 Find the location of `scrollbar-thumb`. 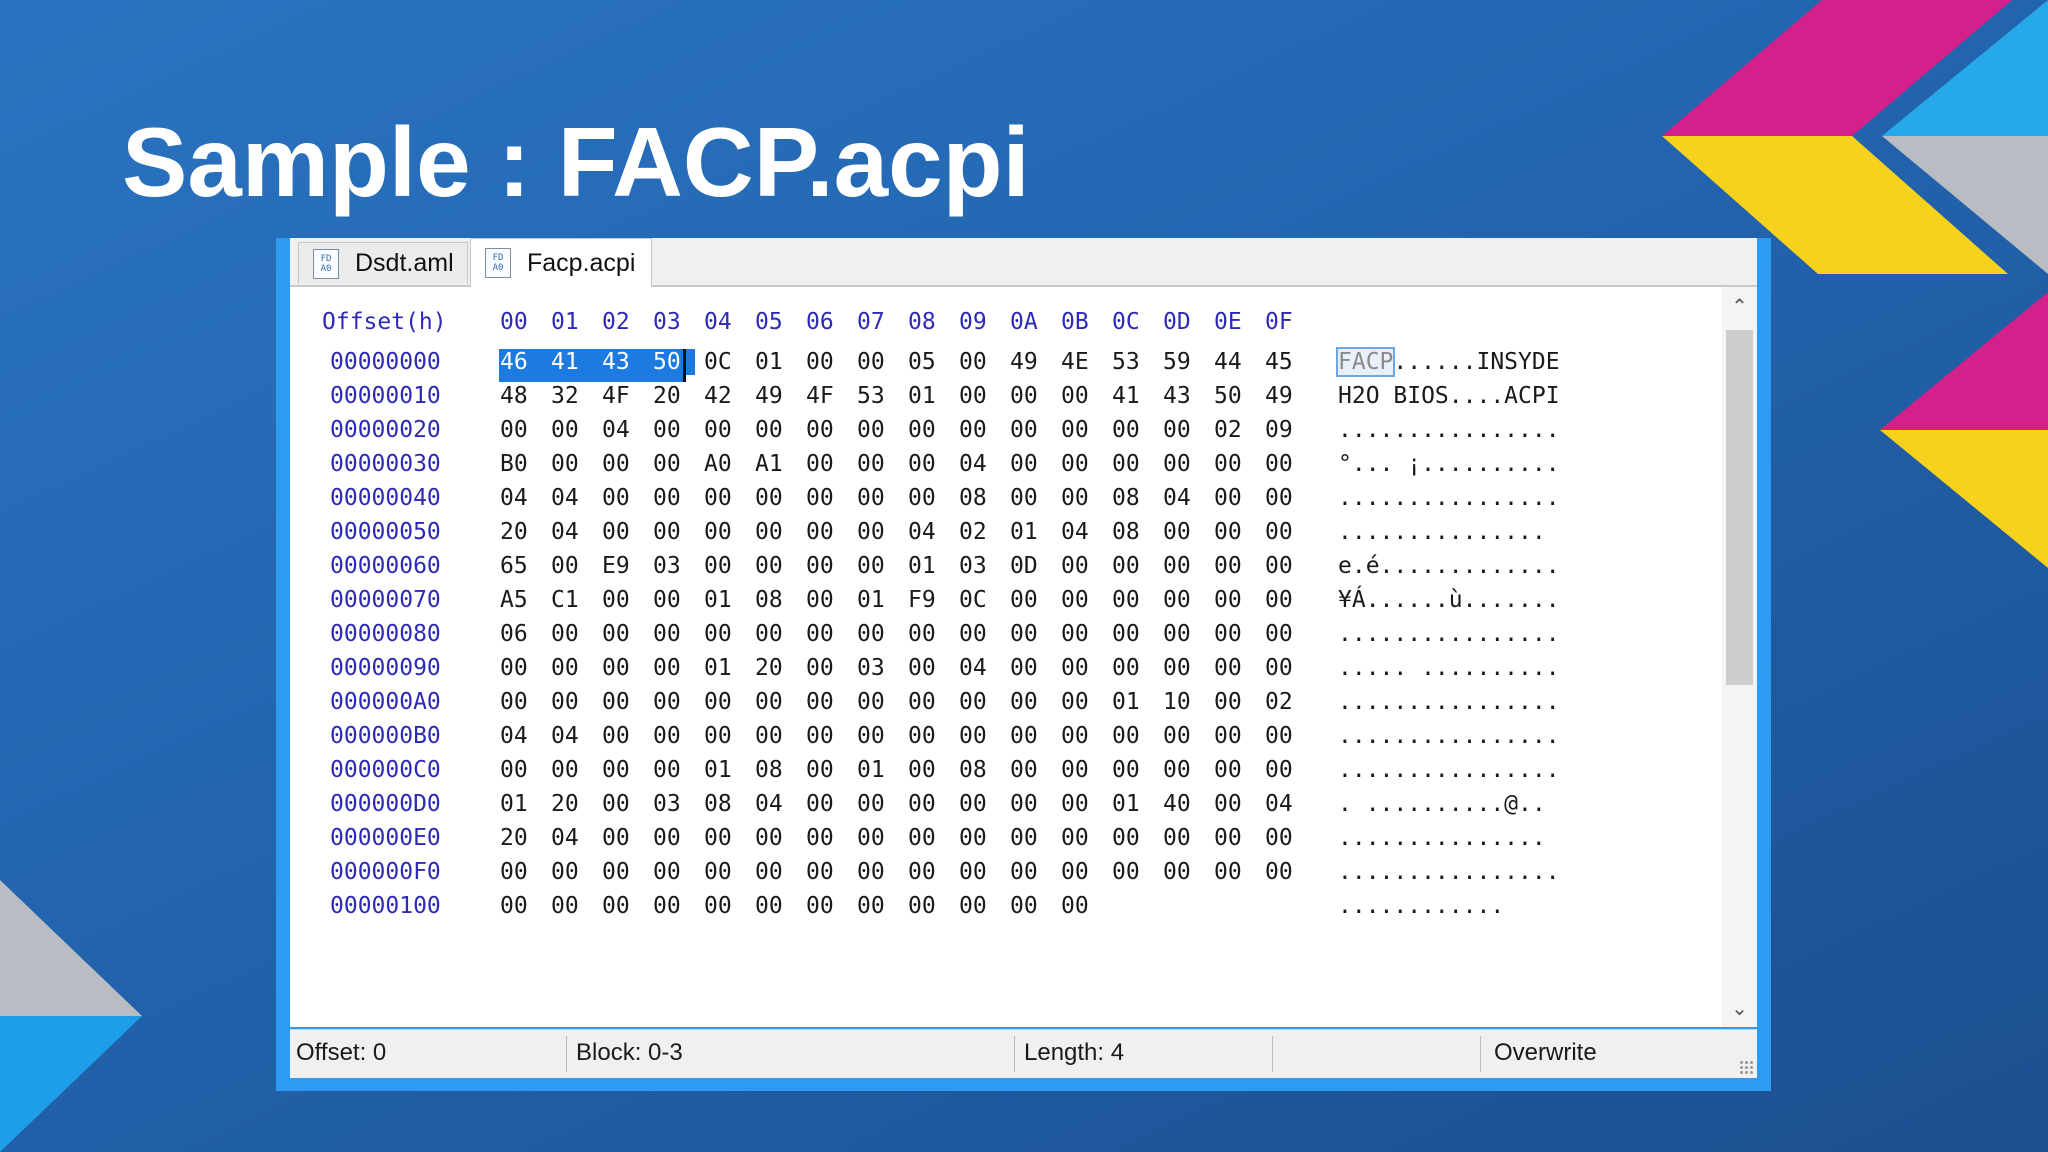

scrollbar-thumb is located at coordinates (1739, 507).